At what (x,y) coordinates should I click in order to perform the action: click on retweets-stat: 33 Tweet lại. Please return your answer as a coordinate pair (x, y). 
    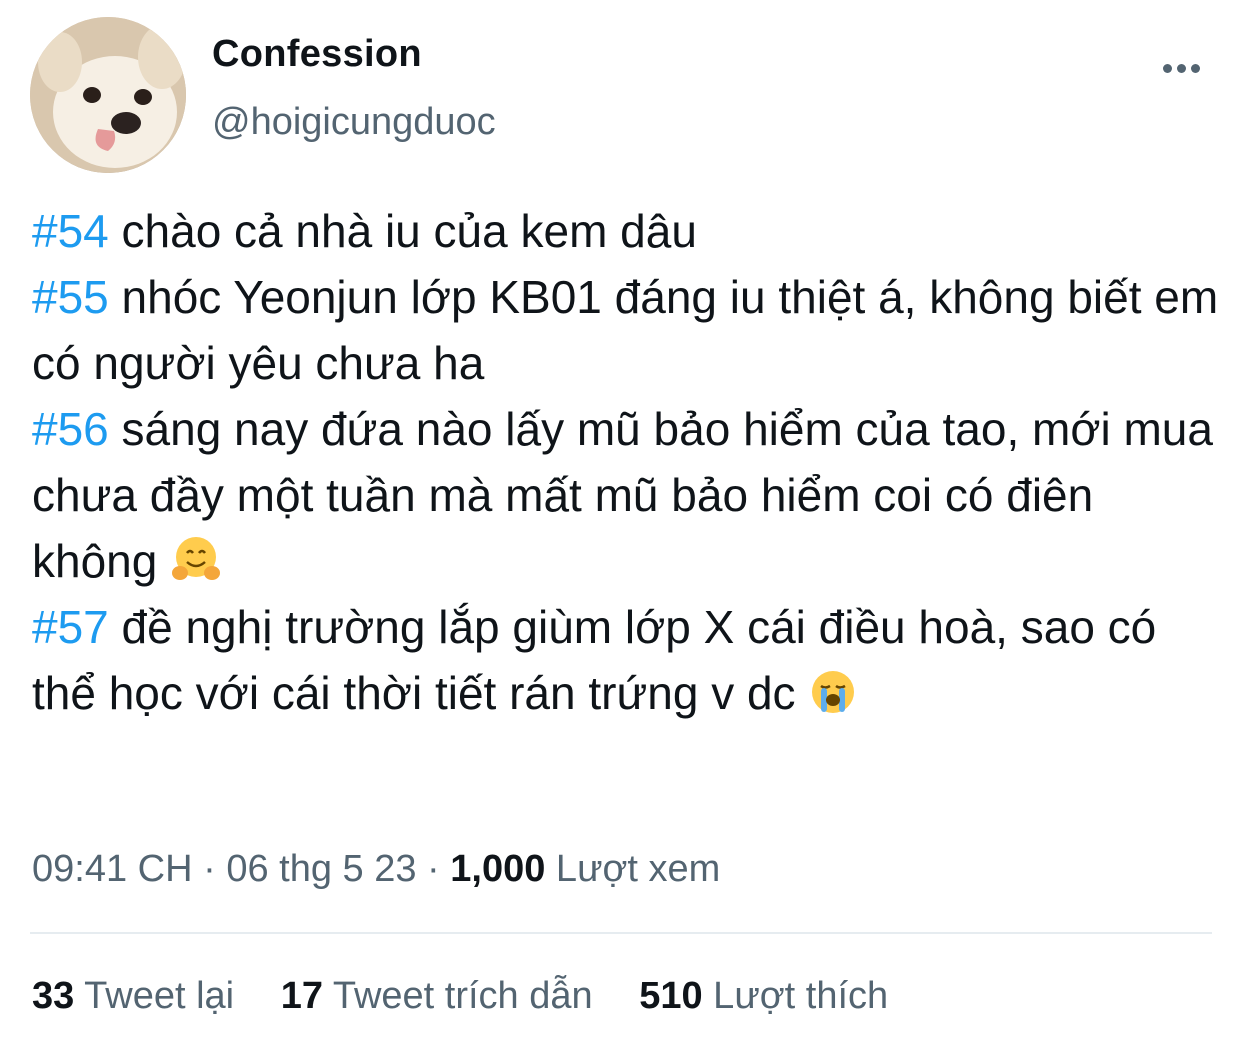
    Looking at the image, I should click on (133, 996).